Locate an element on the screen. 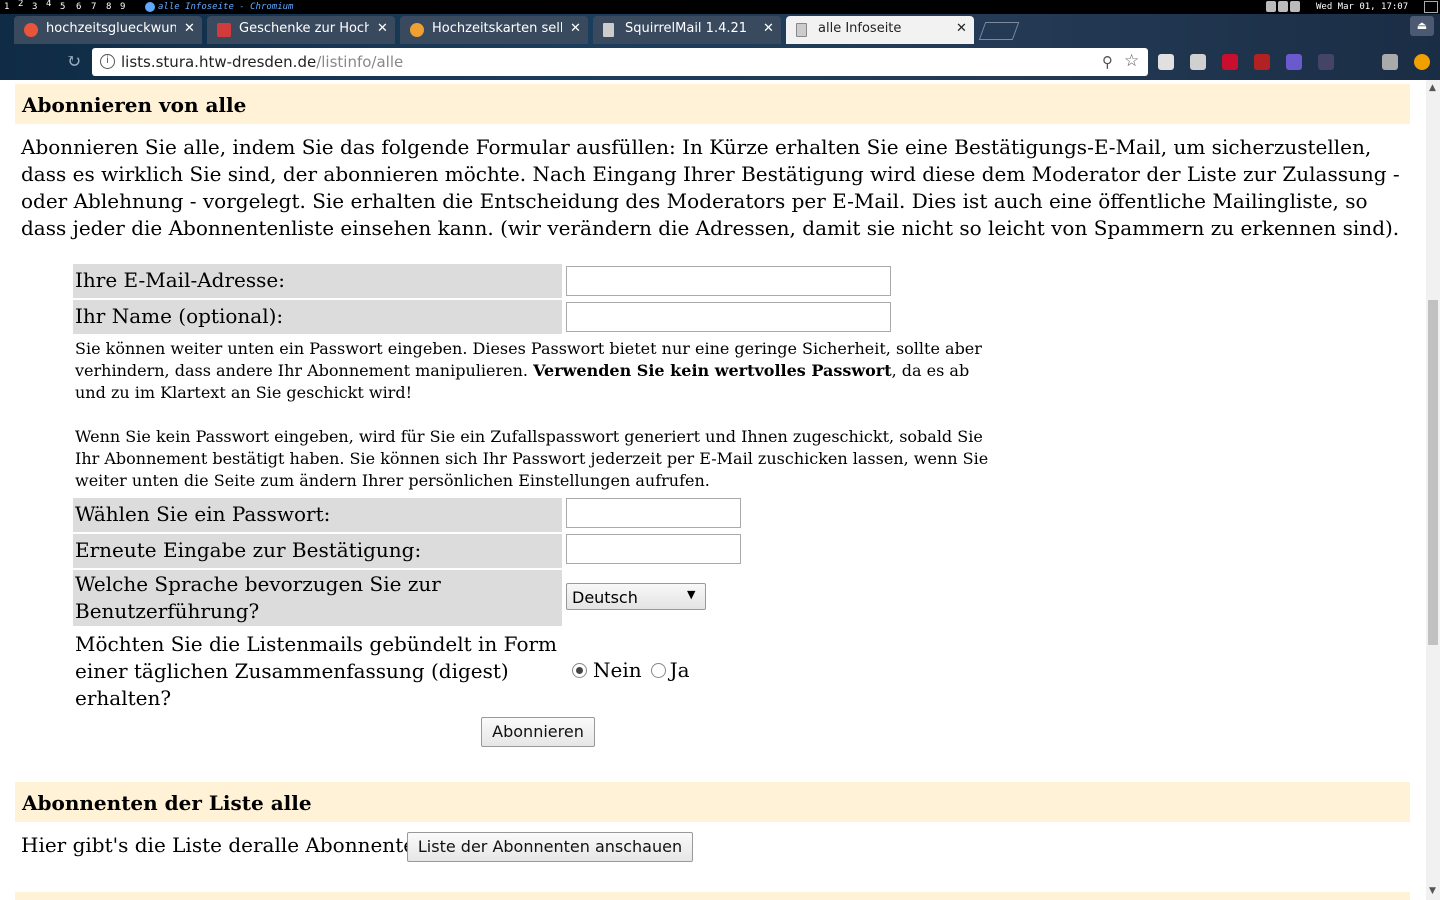 The width and height of the screenshot is (1440, 900). ublock-icon is located at coordinates (1262, 62).